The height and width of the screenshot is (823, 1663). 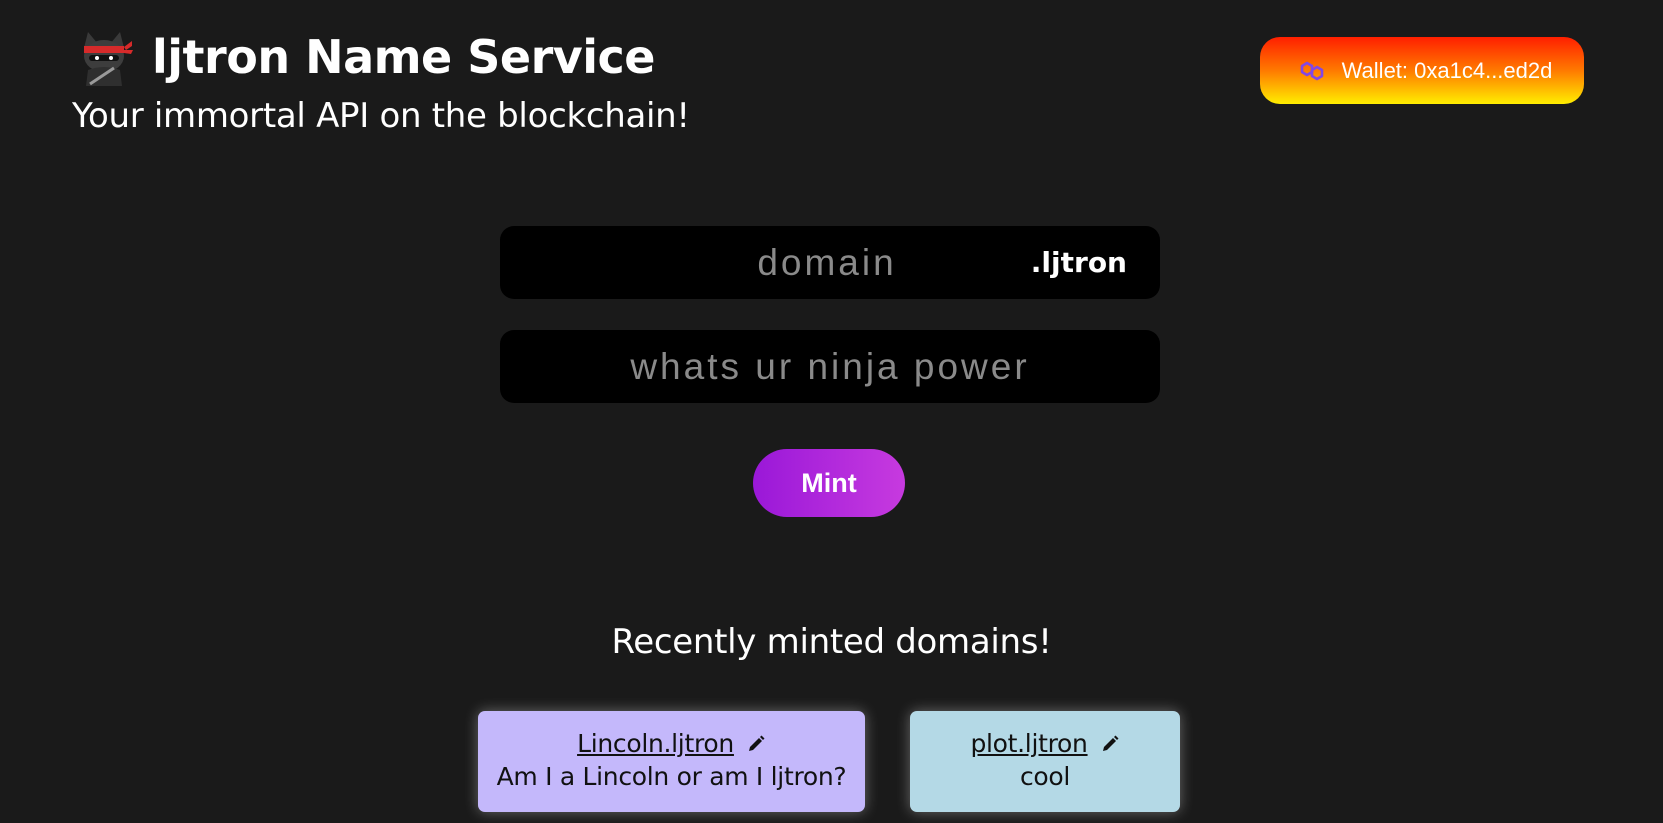 I want to click on domain-record: Am I a Lincoln or am I ljtron?, so click(x=671, y=776).